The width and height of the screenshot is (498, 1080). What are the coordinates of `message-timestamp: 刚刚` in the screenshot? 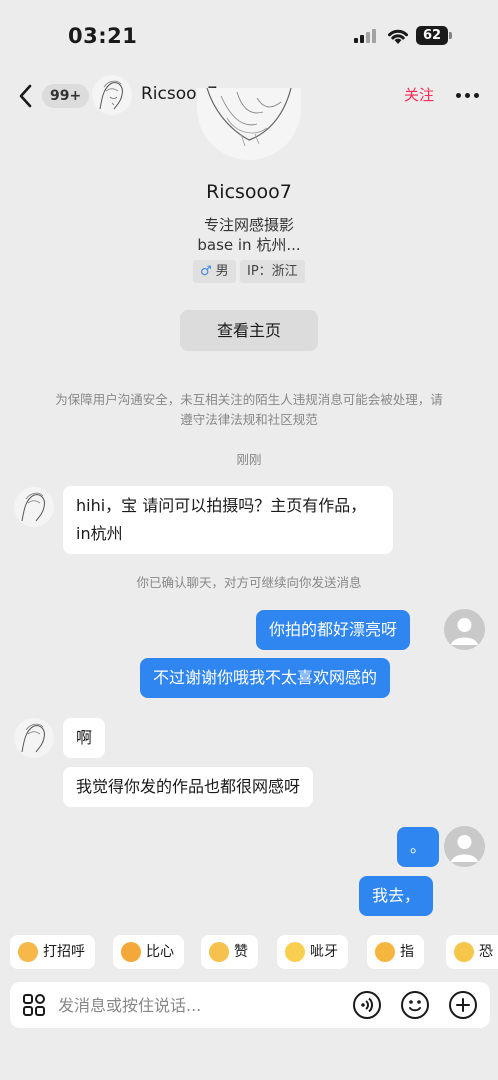 It's located at (249, 459).